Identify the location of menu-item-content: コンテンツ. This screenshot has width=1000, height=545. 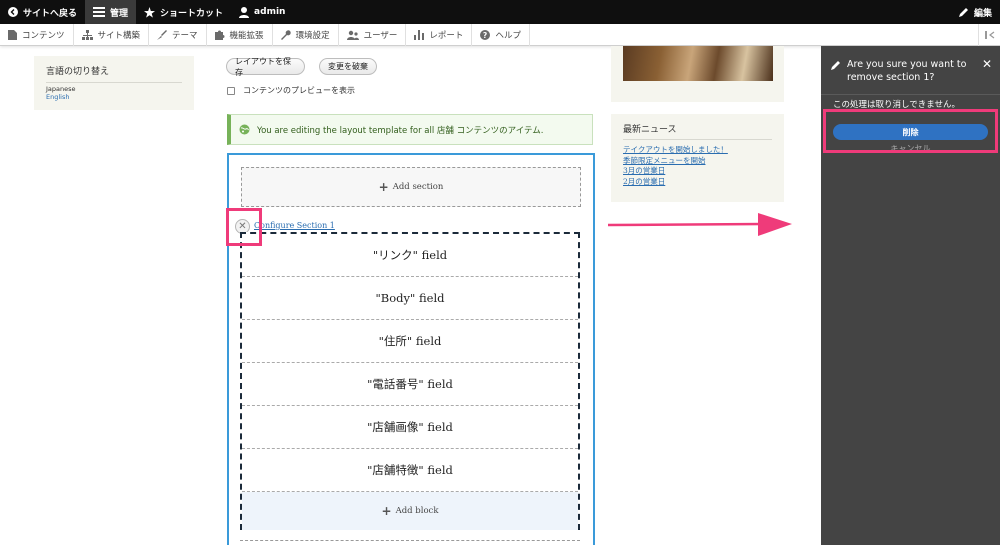
(37, 34).